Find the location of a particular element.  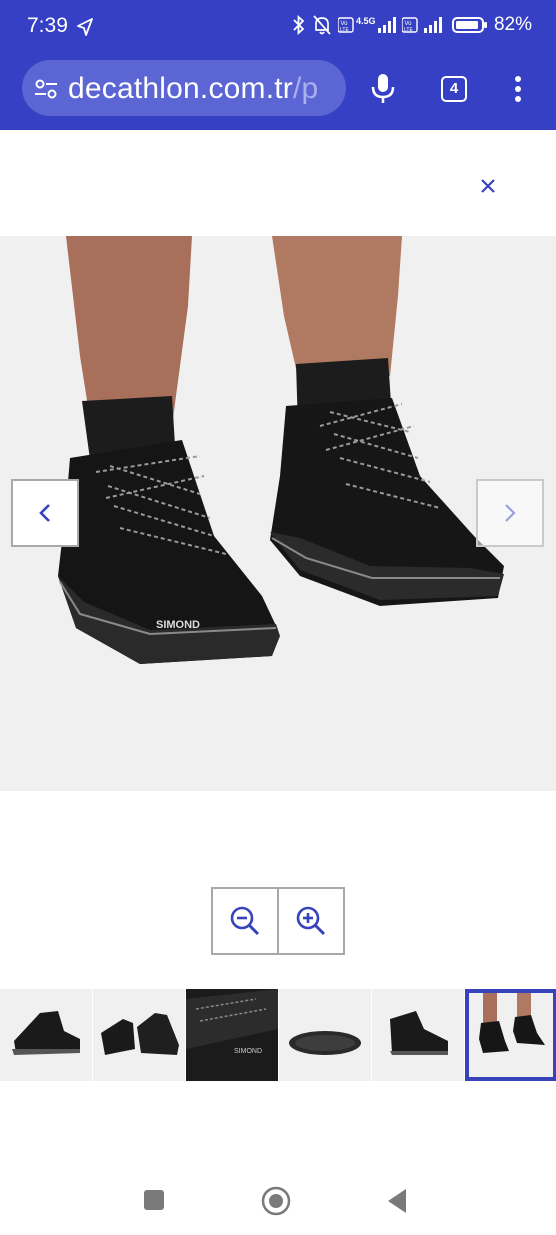

zoom-controls is located at coordinates (278, 921).